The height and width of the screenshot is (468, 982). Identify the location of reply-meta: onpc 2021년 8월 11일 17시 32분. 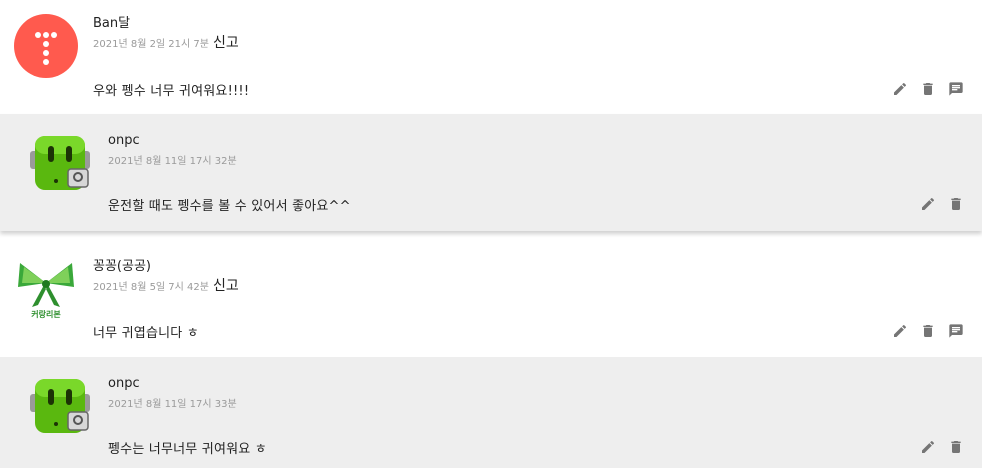
(172, 151).